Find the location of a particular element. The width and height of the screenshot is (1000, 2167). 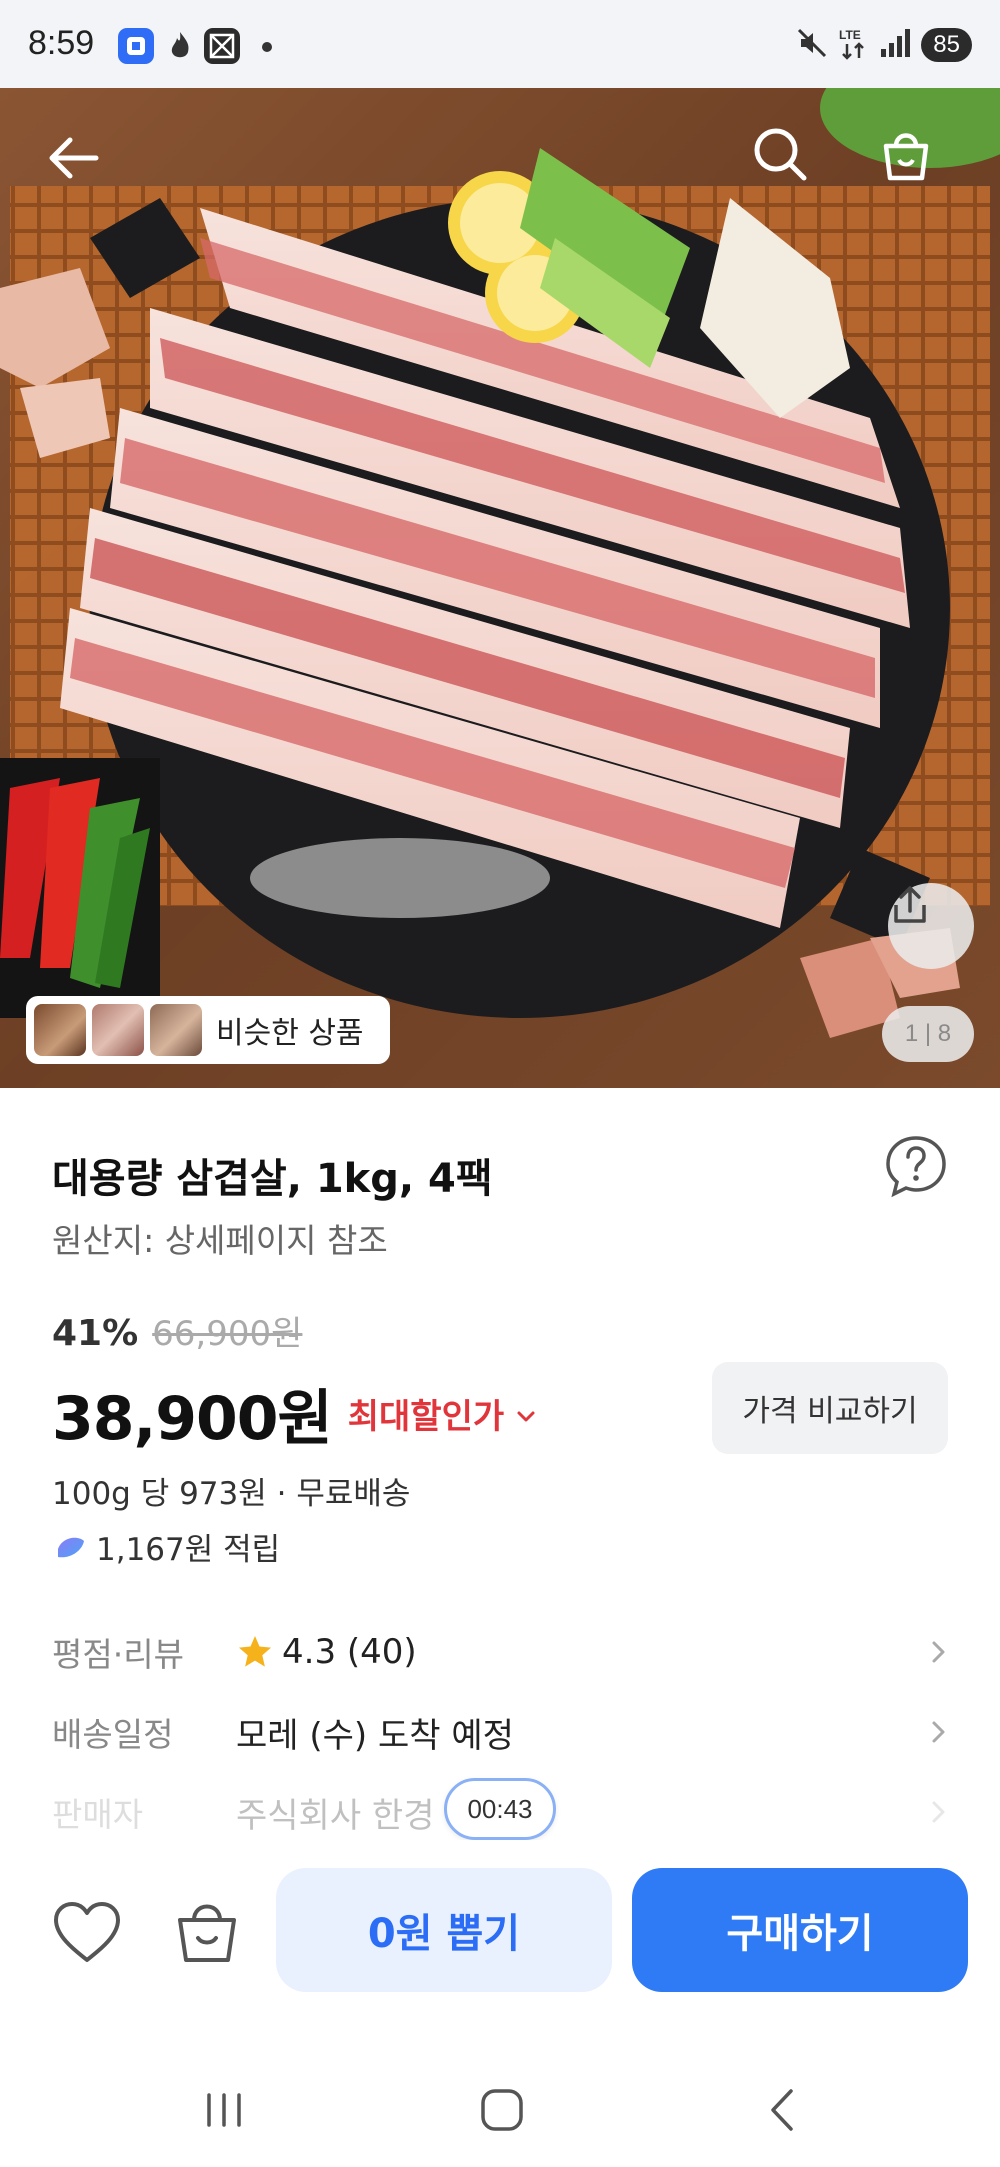

home-button is located at coordinates (502, 2110).